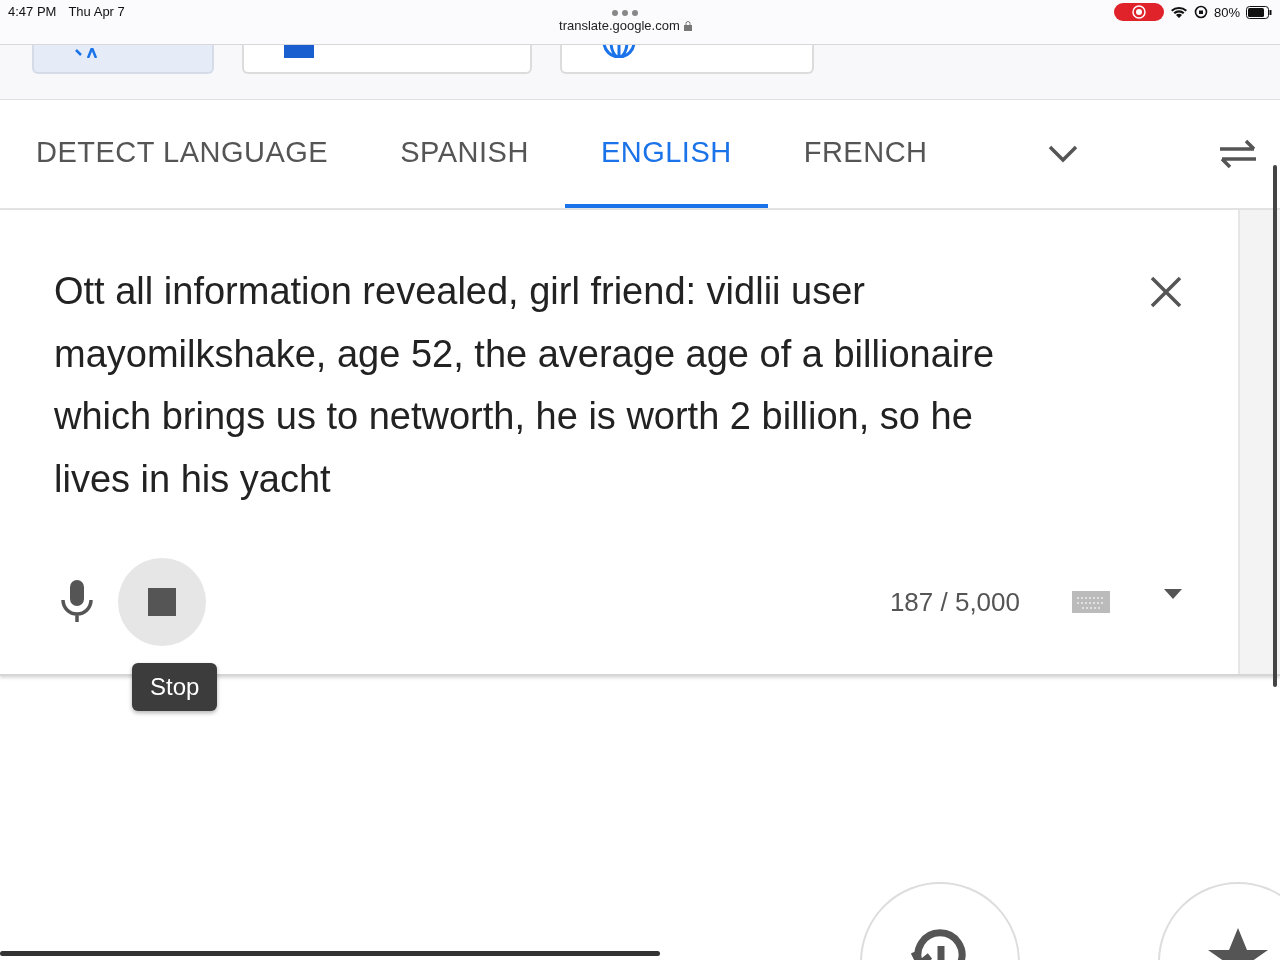  I want to click on status-date: Thu Apr 7, so click(96, 11).